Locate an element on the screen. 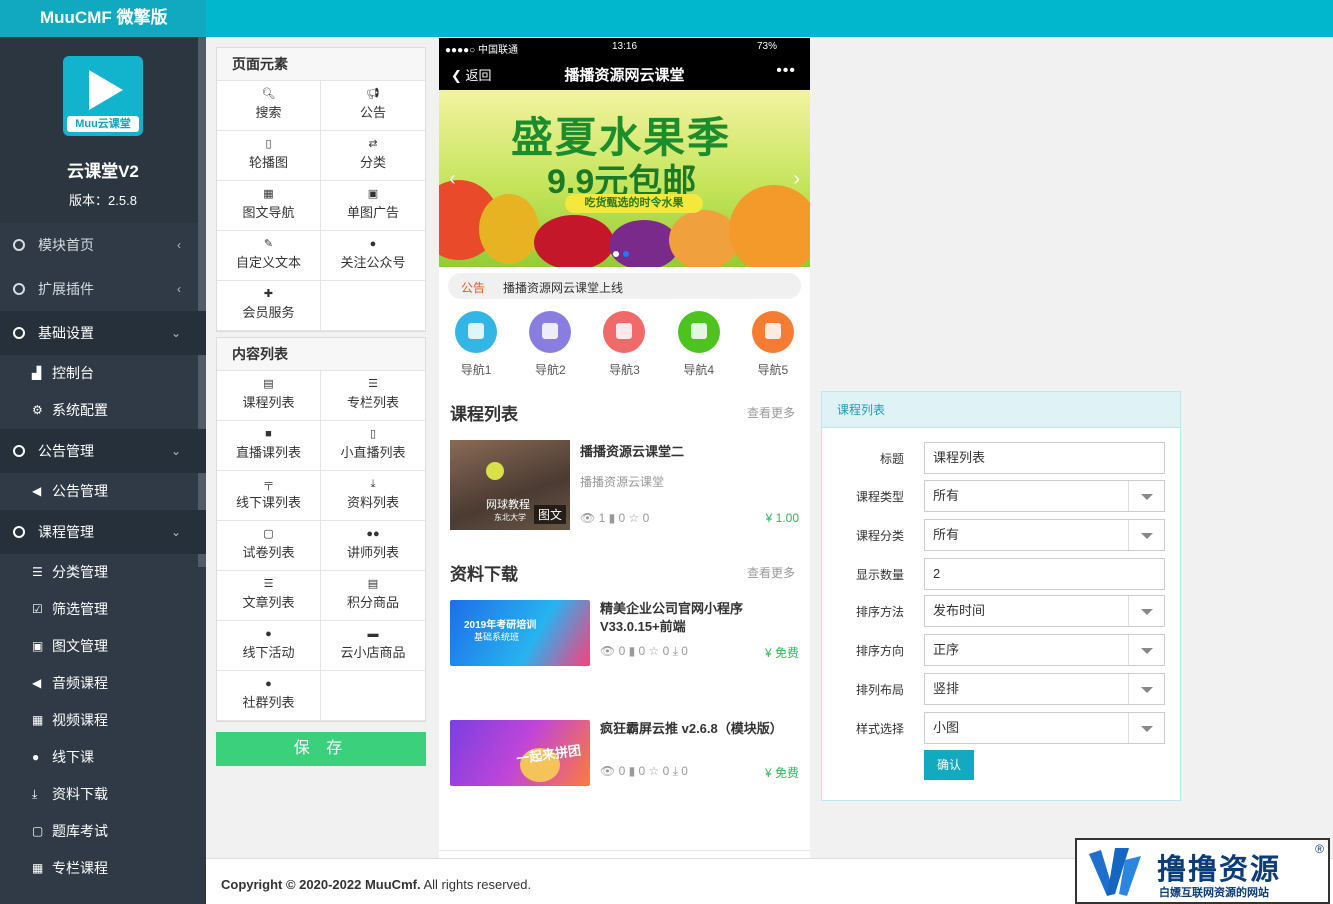  nav-offline-course: ● 线下课 is located at coordinates (103, 757).